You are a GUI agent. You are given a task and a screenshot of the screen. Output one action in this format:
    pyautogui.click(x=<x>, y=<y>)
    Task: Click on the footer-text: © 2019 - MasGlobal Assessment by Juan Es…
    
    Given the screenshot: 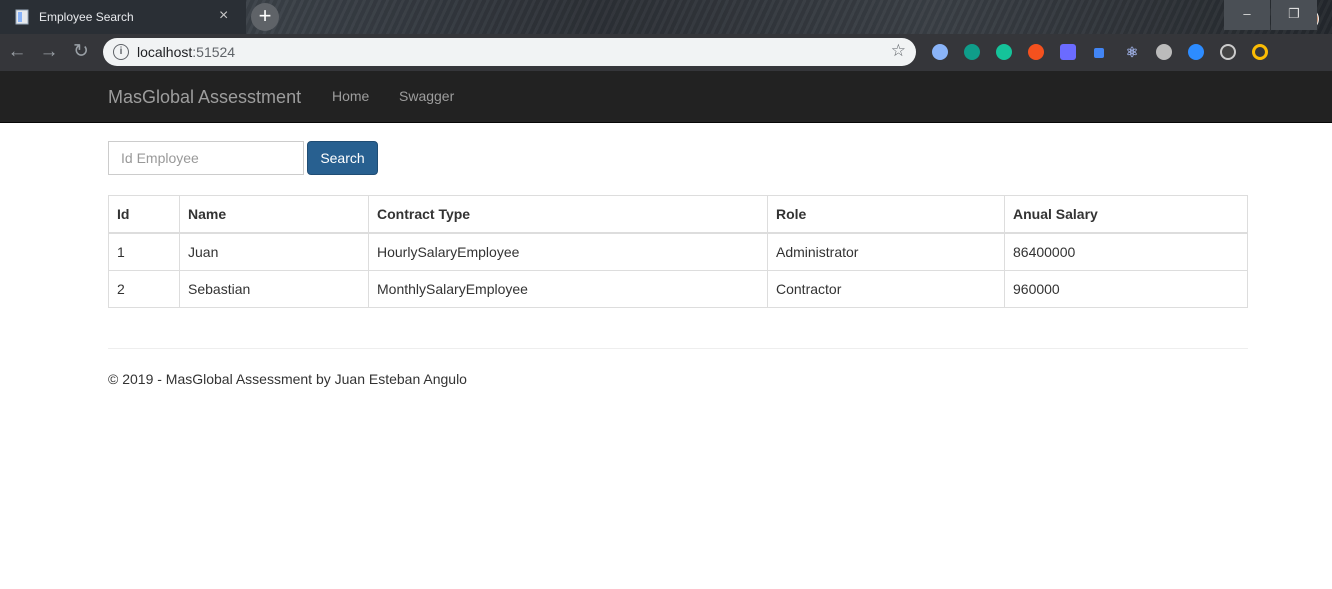 What is the action you would take?
    pyautogui.click(x=287, y=379)
    